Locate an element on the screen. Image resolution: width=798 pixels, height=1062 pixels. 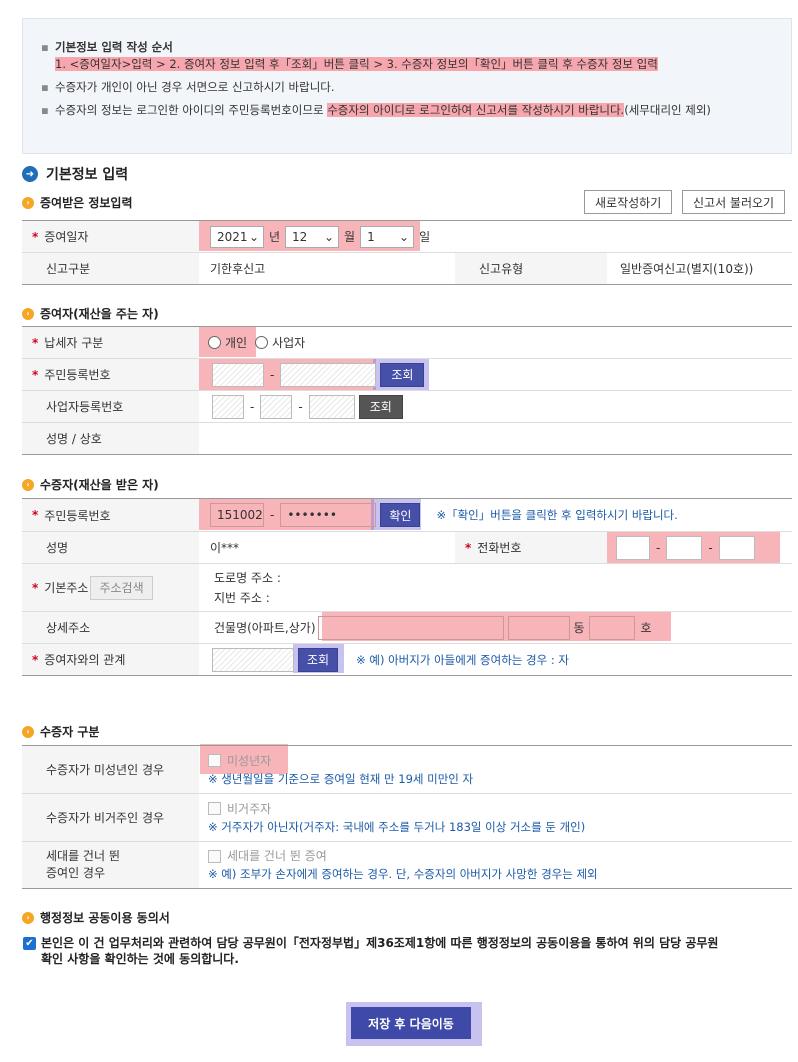
address-values: 도로명 주소 : 지번 주소 : is located at coordinates (247, 587).